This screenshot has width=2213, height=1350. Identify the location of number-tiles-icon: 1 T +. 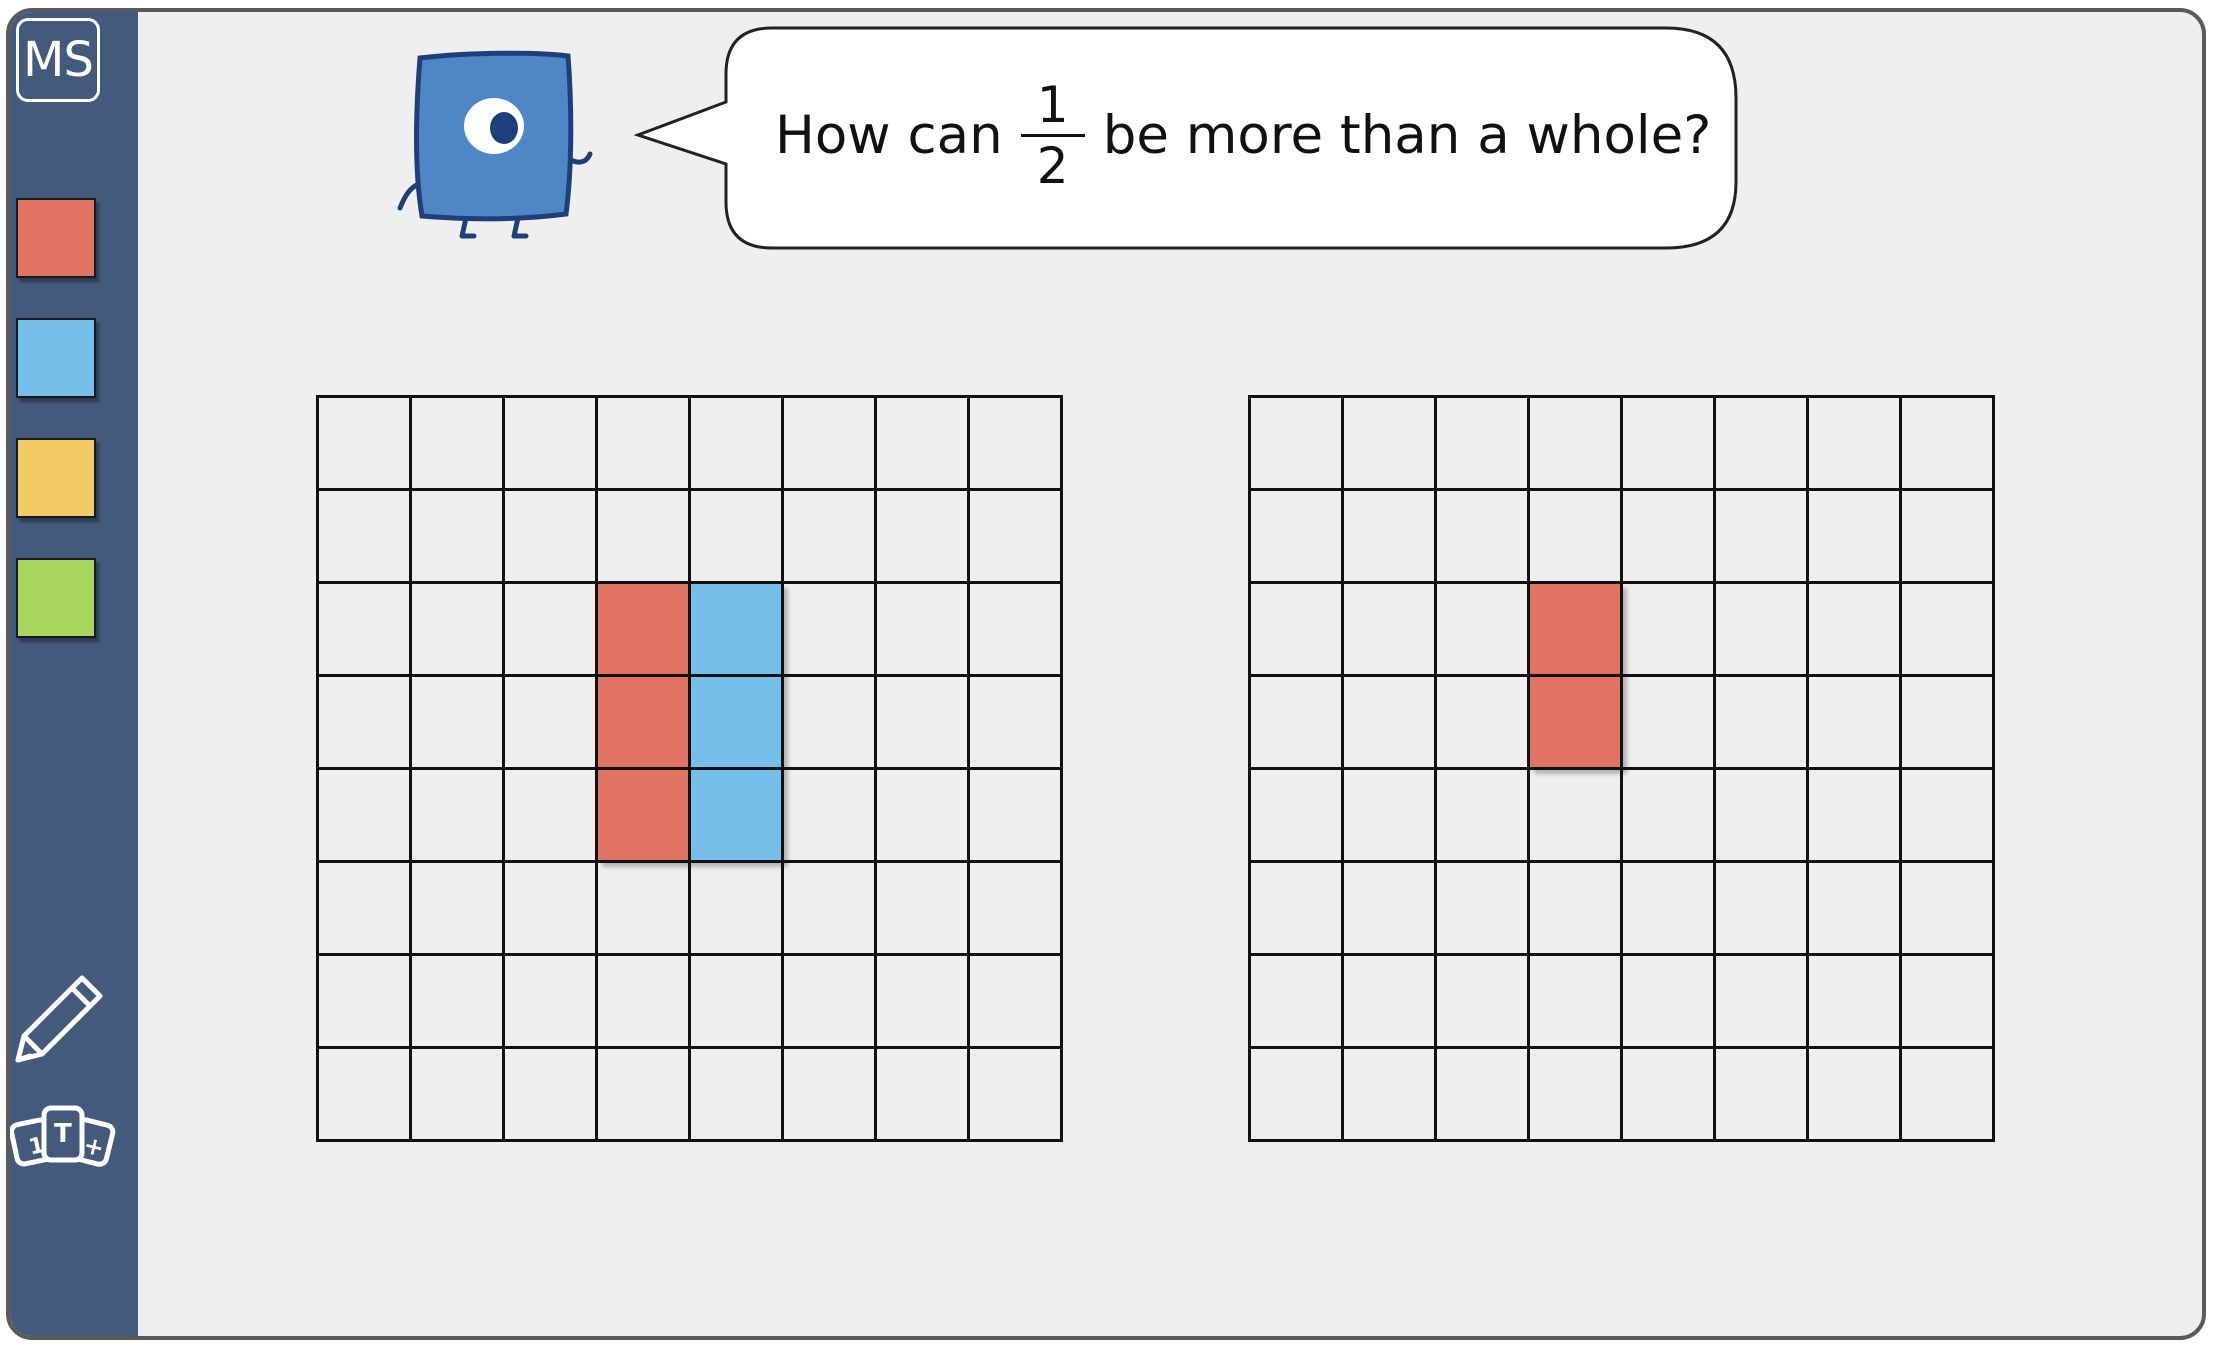
(65, 1144).